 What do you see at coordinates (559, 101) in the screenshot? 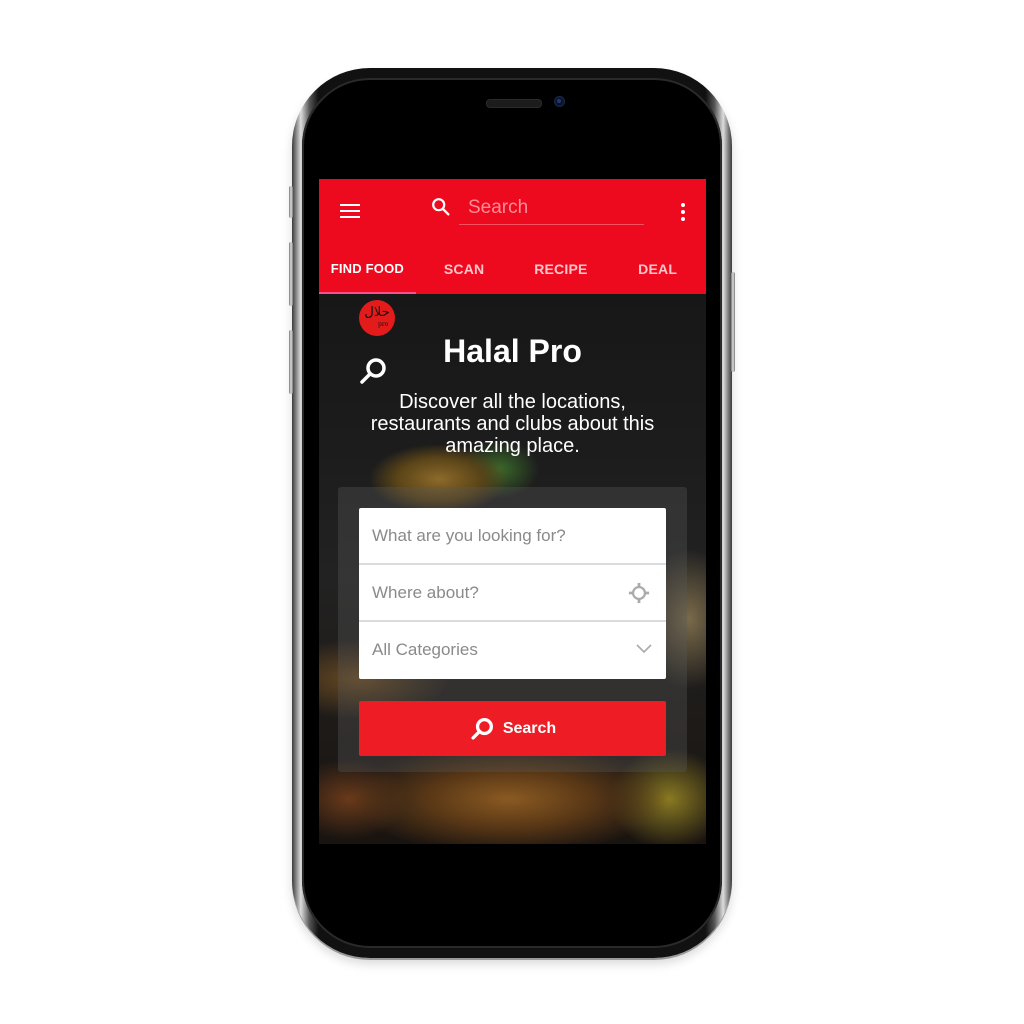
I see `front-camera` at bounding box center [559, 101].